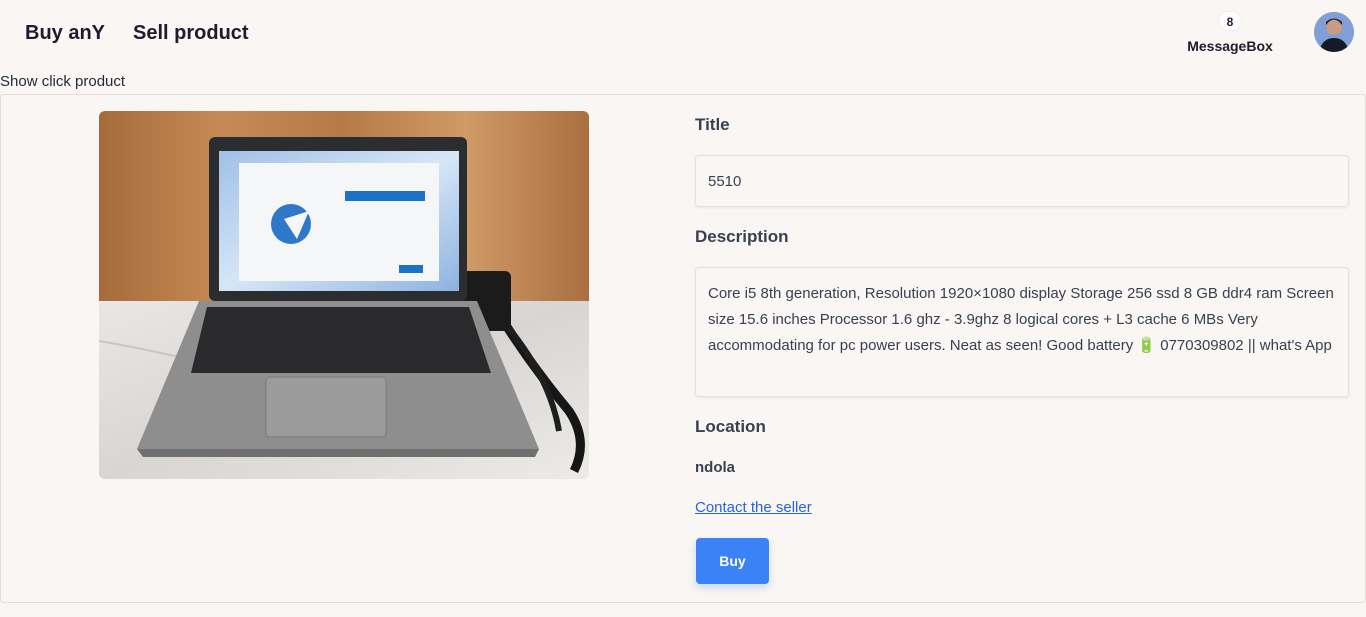  Describe the element at coordinates (732, 561) in the screenshot. I see `buy-button: Buy` at that location.